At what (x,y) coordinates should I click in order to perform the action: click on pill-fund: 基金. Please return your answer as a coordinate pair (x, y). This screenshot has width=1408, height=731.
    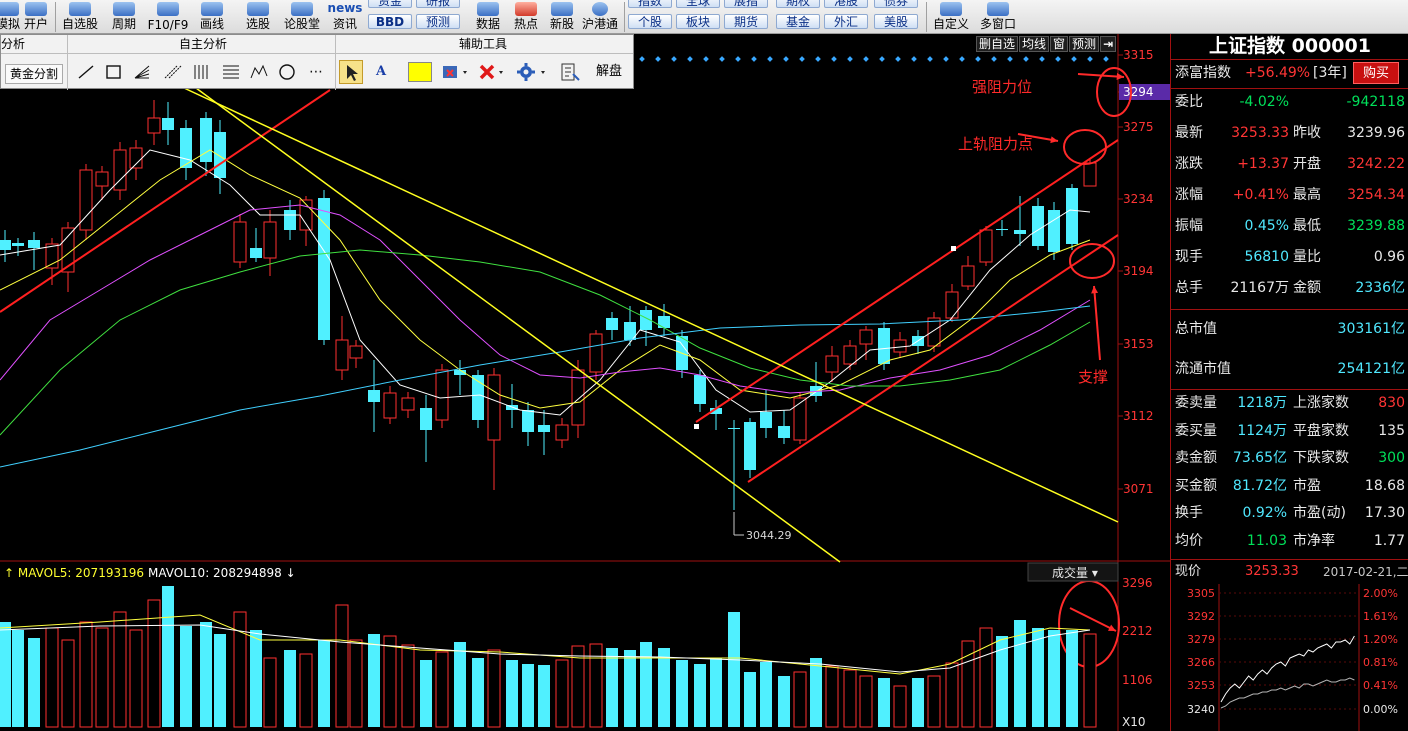
    Looking at the image, I should click on (798, 21).